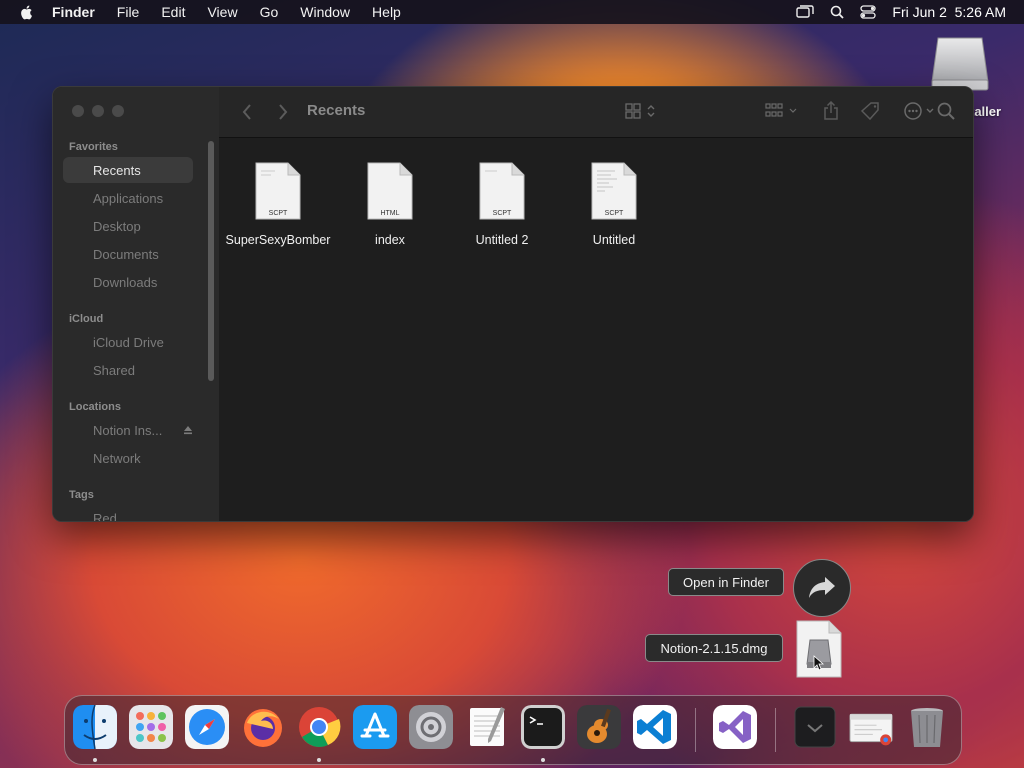 The image size is (1024, 768). I want to click on sidebar-item-shared: Shared, so click(128, 370).